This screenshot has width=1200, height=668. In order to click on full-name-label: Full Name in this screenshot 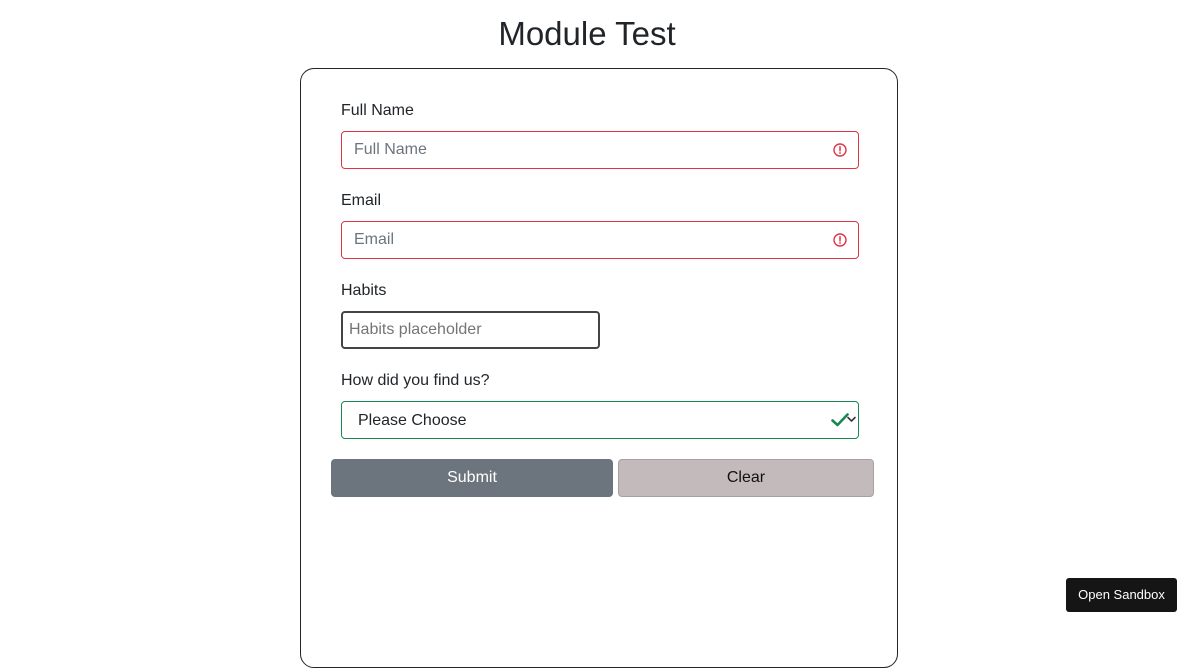, I will do `click(377, 110)`.